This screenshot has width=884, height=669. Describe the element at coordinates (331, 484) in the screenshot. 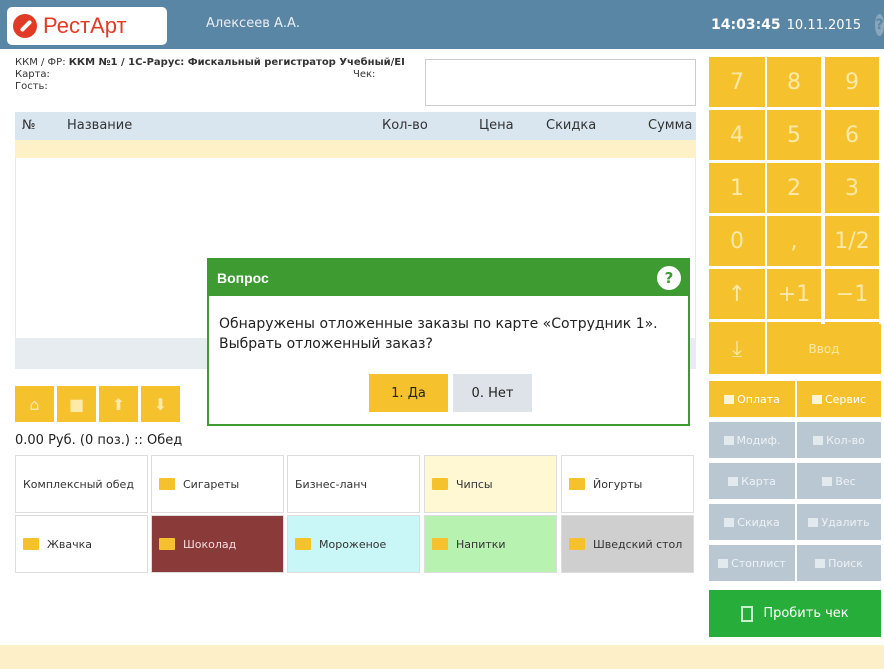

I see `category-label: Бизнес-ланч` at that location.